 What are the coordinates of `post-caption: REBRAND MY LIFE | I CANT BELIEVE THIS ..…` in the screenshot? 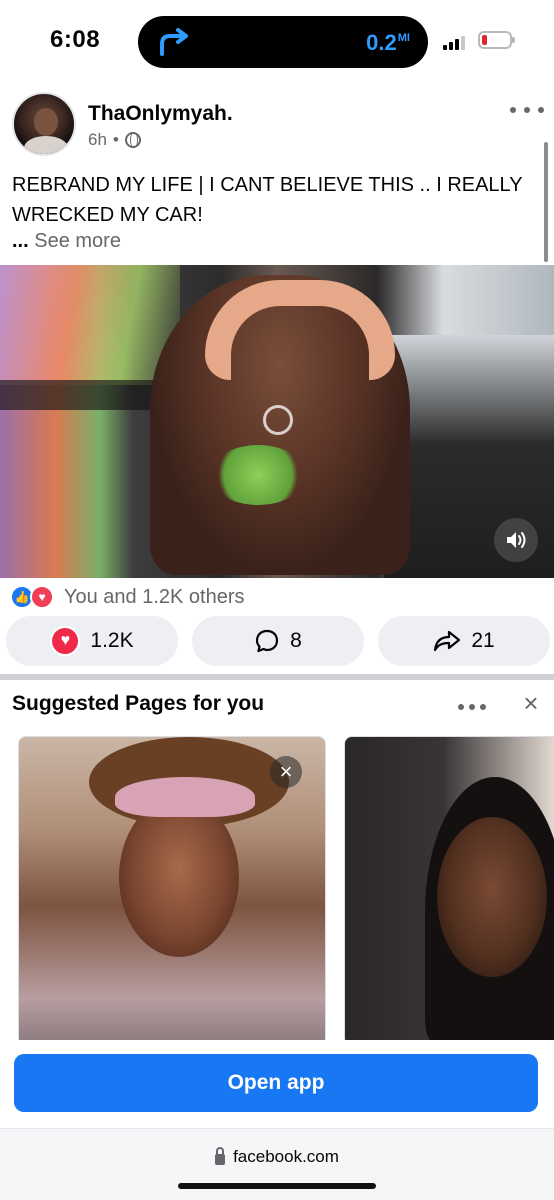 It's located at (267, 200).